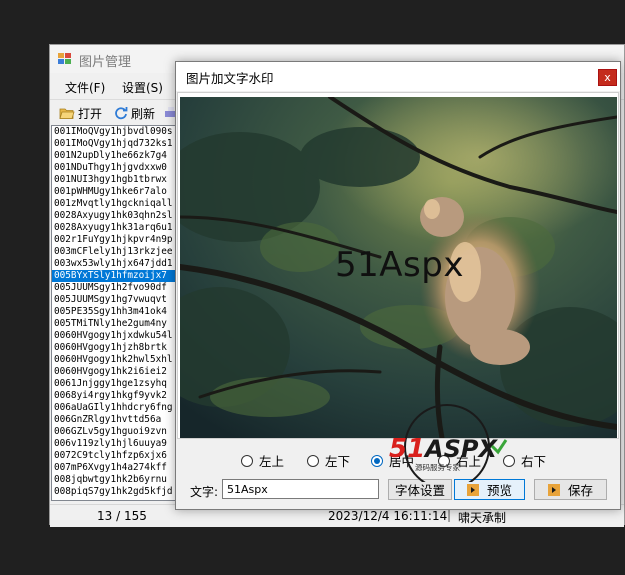 The width and height of the screenshot is (625, 575). What do you see at coordinates (142, 87) in the screenshot?
I see `menu-settings: 设置(S)` at bounding box center [142, 87].